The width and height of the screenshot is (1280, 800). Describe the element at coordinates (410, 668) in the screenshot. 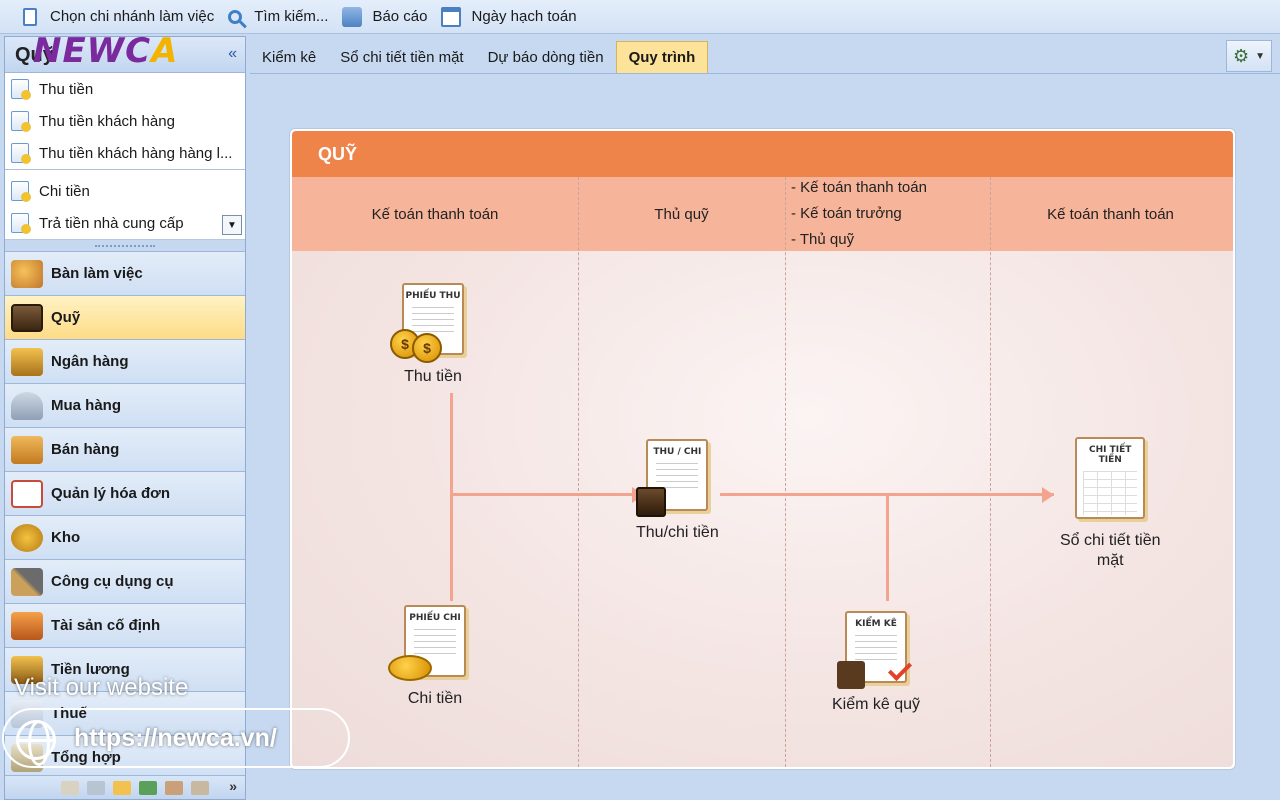

I see `coins-icon` at that location.